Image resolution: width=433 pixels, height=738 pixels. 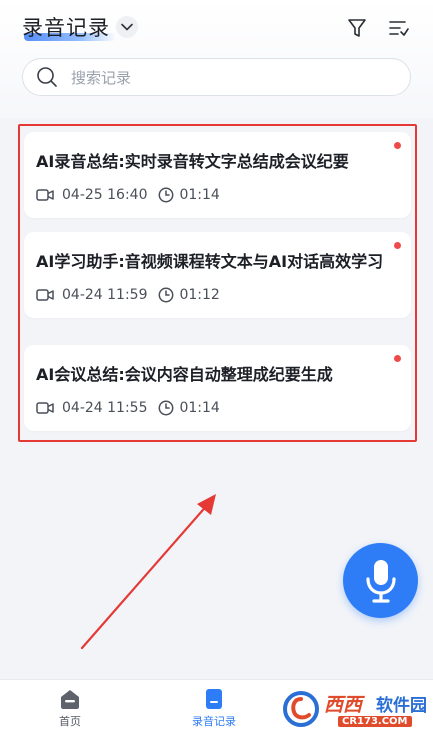 What do you see at coordinates (214, 699) in the screenshot?
I see `document-icon` at bounding box center [214, 699].